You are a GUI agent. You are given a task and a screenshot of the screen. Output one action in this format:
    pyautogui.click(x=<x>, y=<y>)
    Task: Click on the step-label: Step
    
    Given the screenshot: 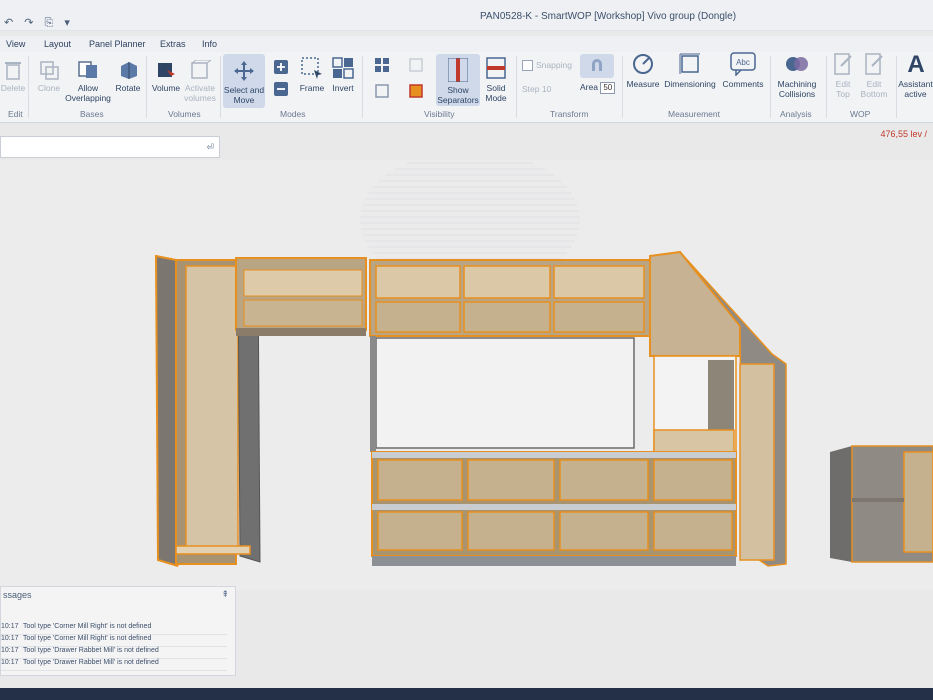 What is the action you would take?
    pyautogui.click(x=531, y=89)
    